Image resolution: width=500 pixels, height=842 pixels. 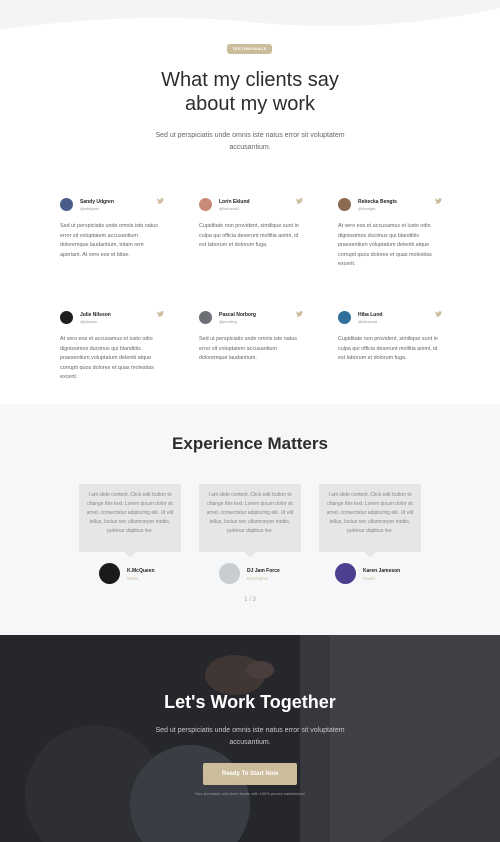 I want to click on slide-author: Karen Jameson Model, so click(x=366, y=574).